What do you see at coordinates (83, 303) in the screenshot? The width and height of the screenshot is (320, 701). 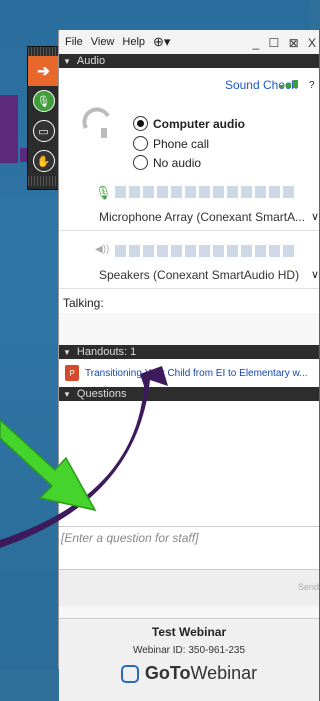 I see `talking-label: Talking:` at bounding box center [83, 303].